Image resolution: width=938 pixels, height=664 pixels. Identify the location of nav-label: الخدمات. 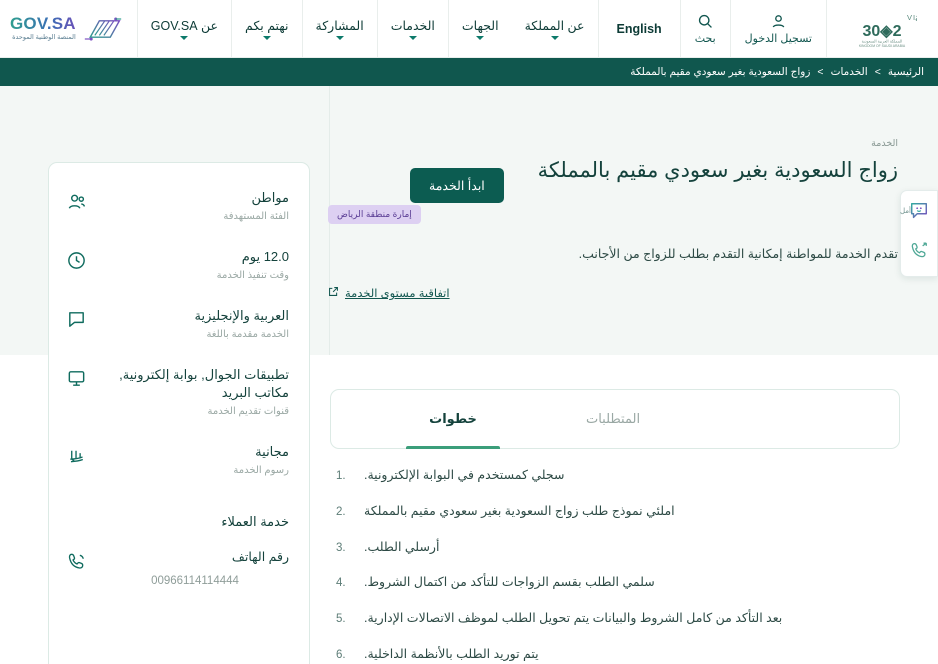
(412, 25).